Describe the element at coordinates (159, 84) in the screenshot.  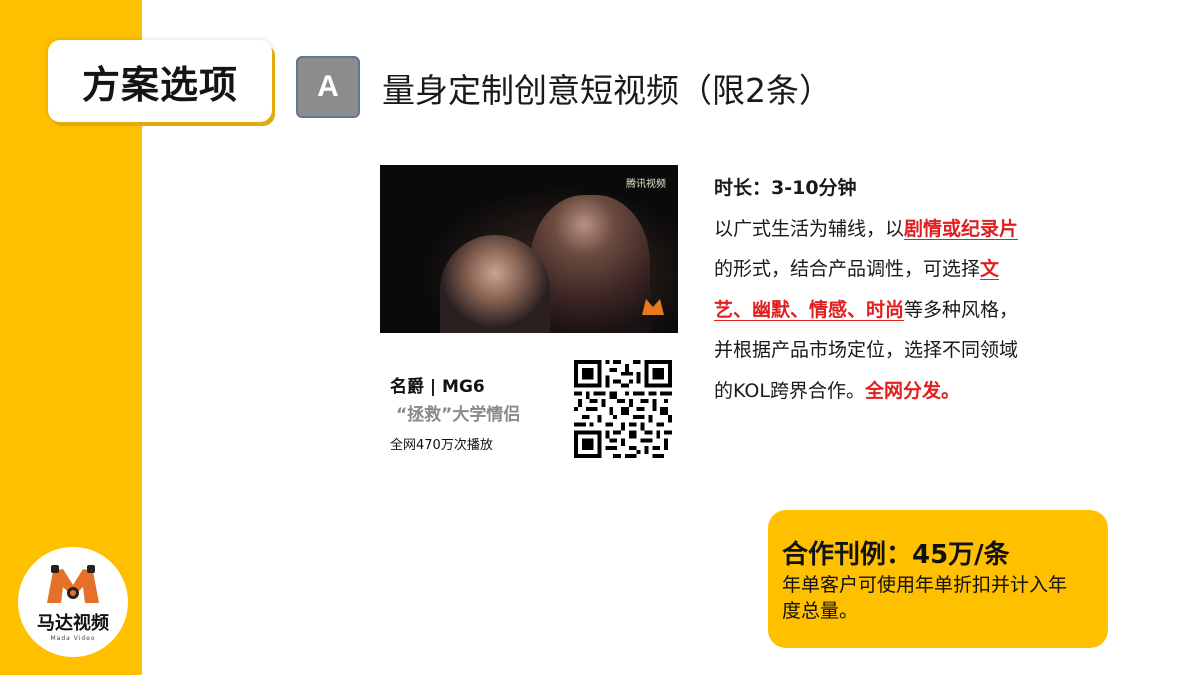
I see `section-tag-label: 方案选项` at that location.